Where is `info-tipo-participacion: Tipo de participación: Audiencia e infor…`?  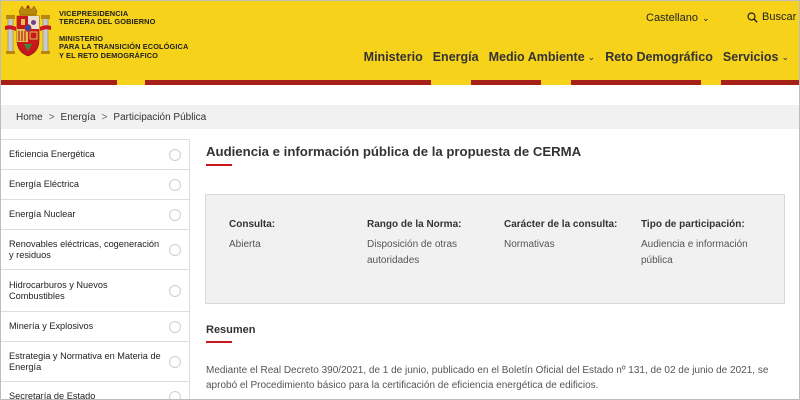 info-tipo-participacion: Tipo de participación: Audiencia e infor… is located at coordinates (694, 242).